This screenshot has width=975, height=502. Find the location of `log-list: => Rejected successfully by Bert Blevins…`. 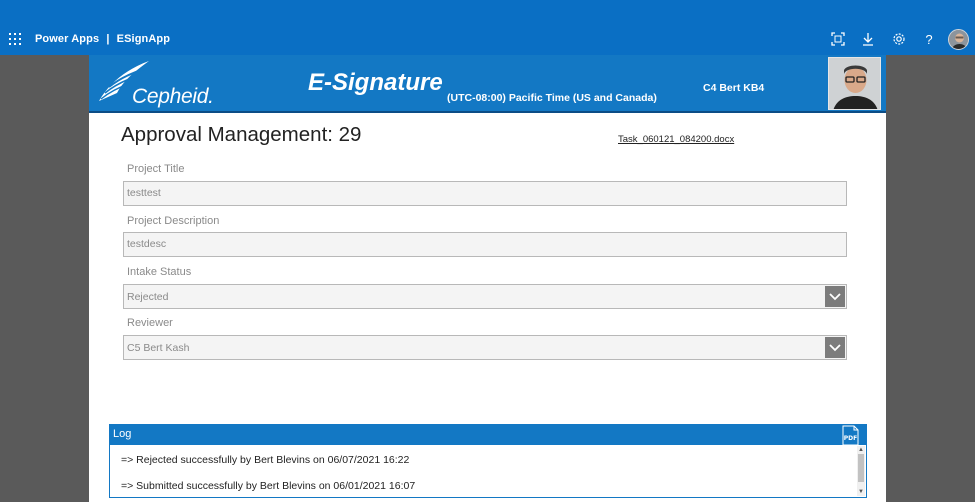

log-list: => Rejected successfully by Bert Blevins… is located at coordinates (483, 471).